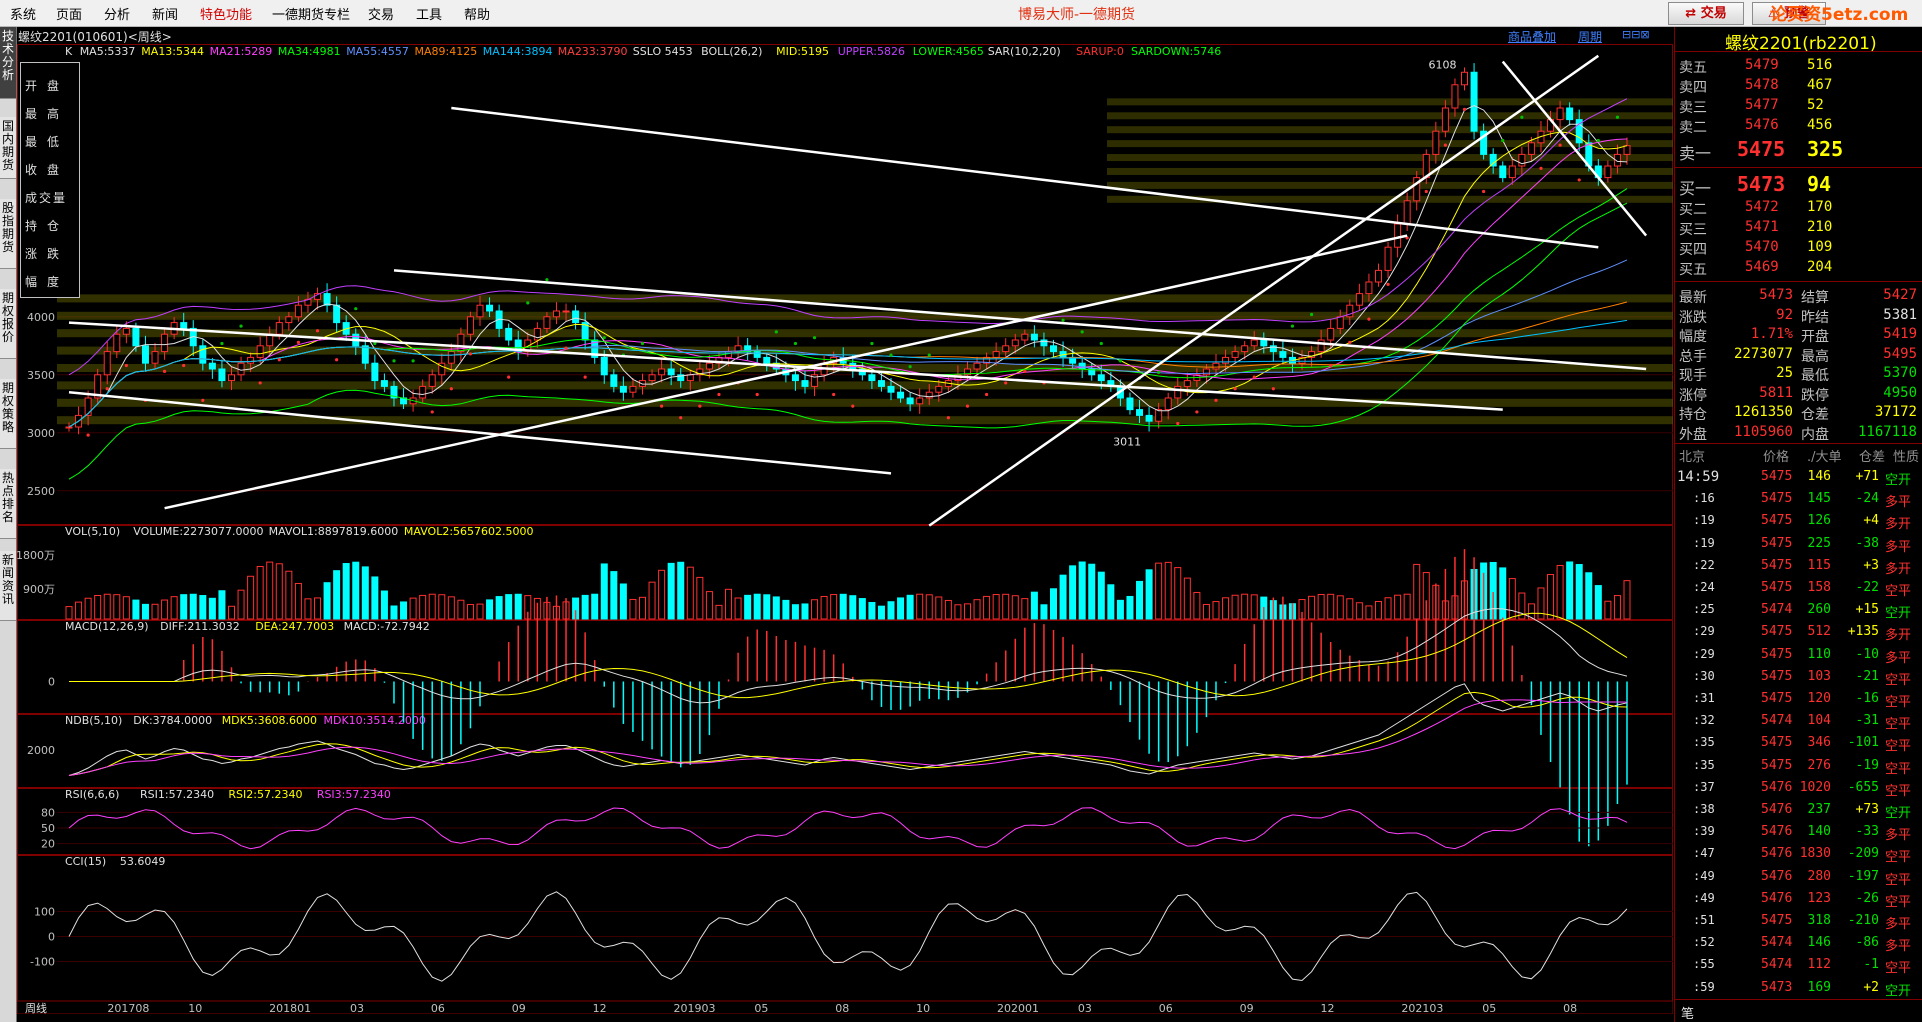  I want to click on tab-index-futures: 股指期货, so click(8, 234).